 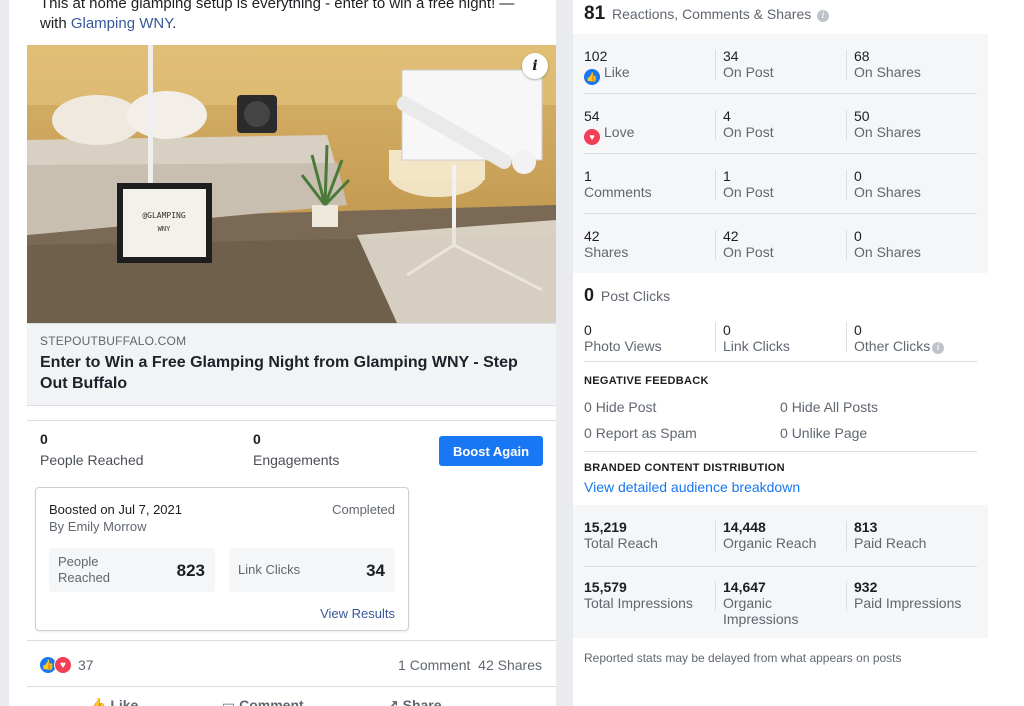 What do you see at coordinates (190, 570) in the screenshot?
I see `boost-reached-value: 823` at bounding box center [190, 570].